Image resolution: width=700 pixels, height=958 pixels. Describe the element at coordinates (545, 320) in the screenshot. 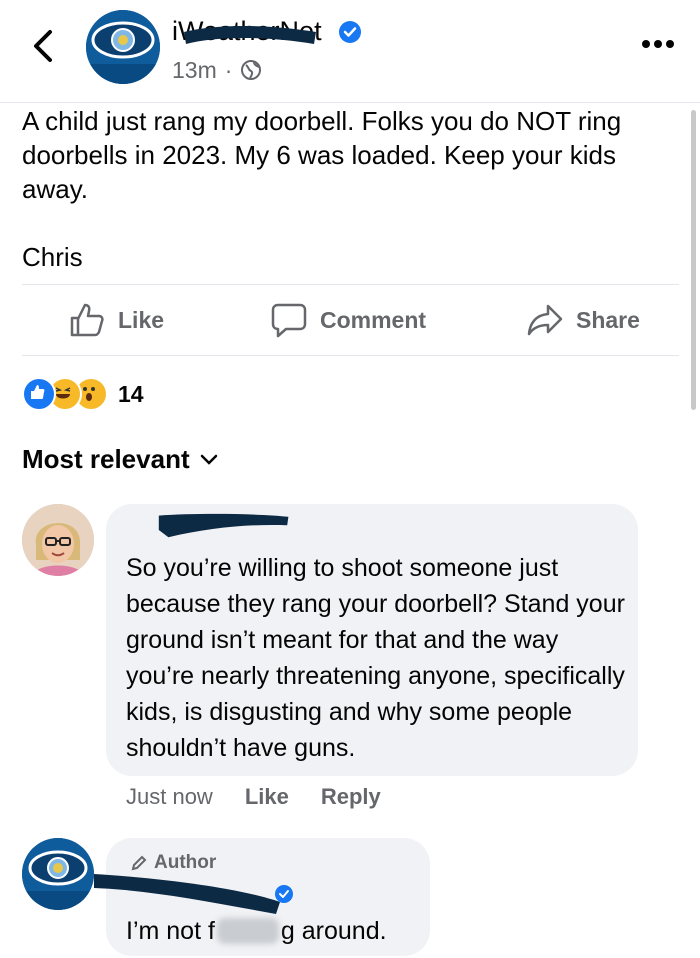

I see `share-arrow-icon` at that location.